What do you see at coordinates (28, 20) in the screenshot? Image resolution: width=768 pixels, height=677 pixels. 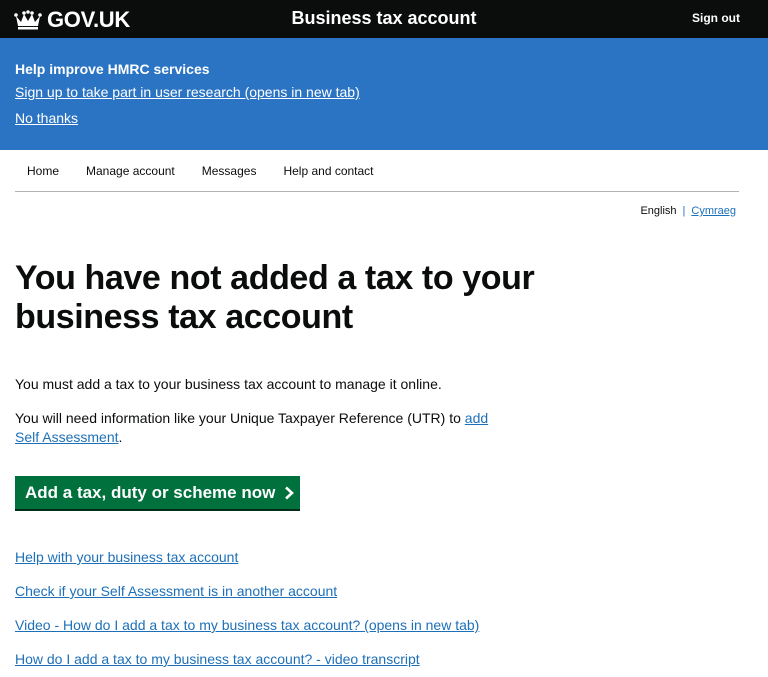 I see `crown-icon` at bounding box center [28, 20].